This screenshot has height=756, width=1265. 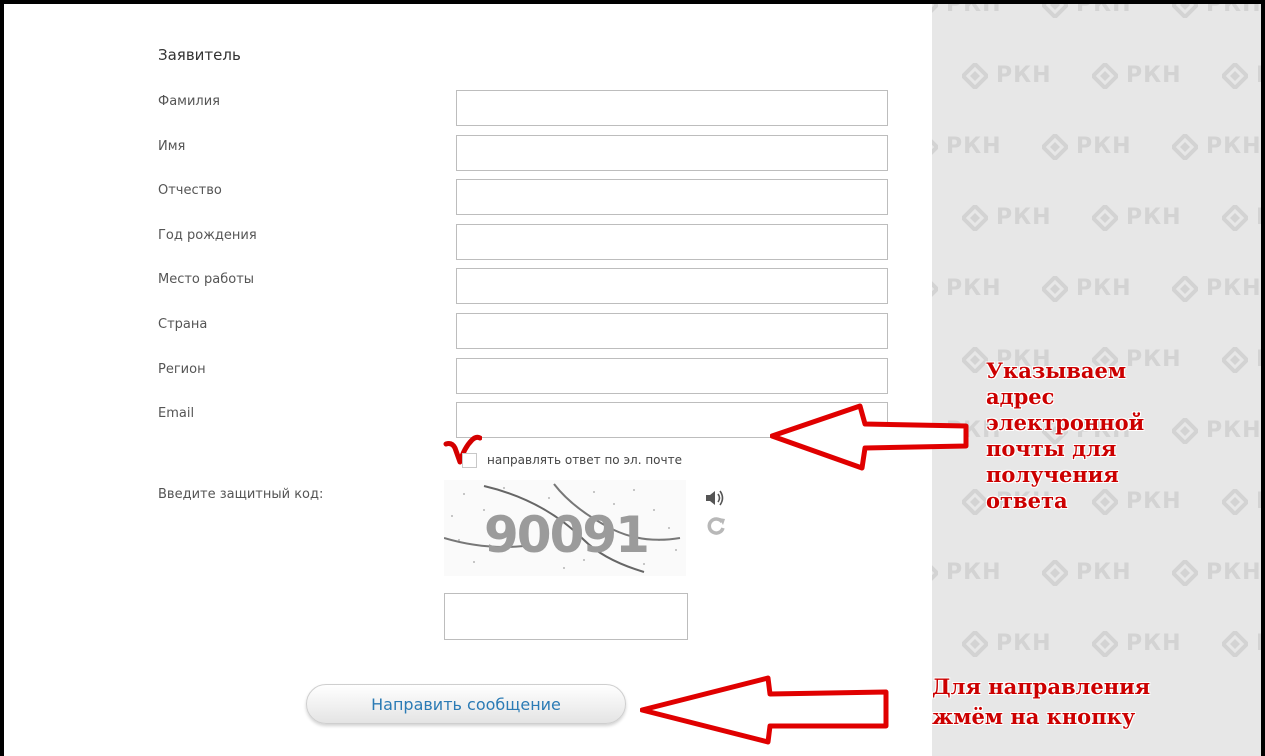 I want to click on speaker-icon, so click(x=715, y=498).